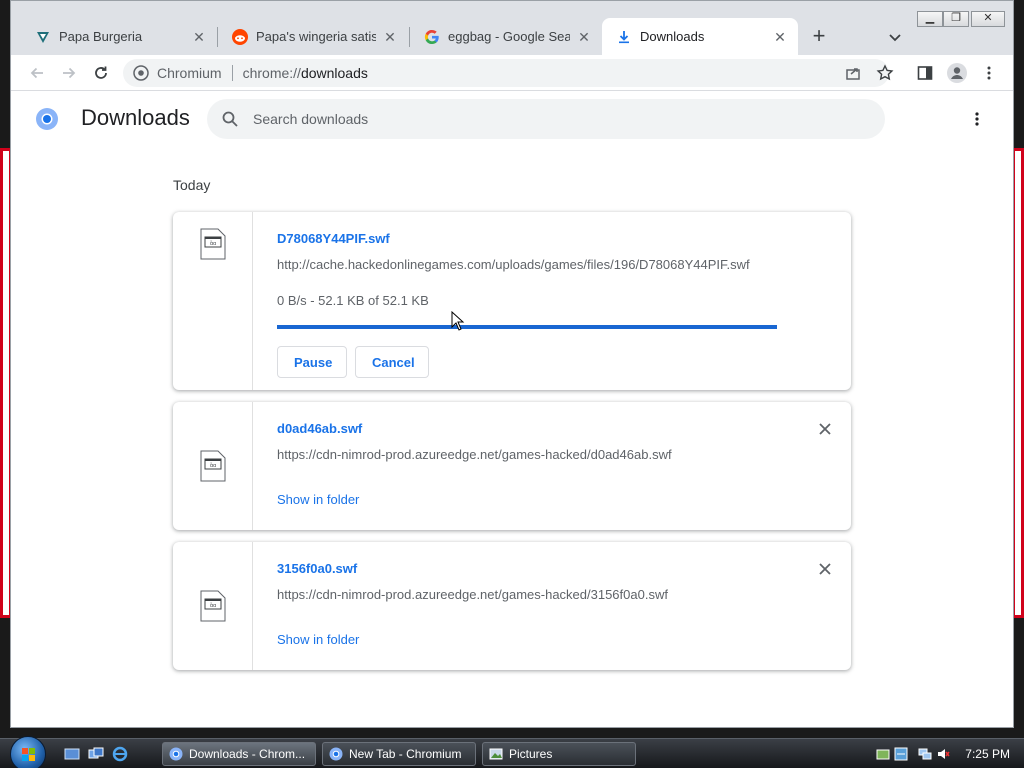 The width and height of the screenshot is (1024, 768). I want to click on google-favicon, so click(432, 37).